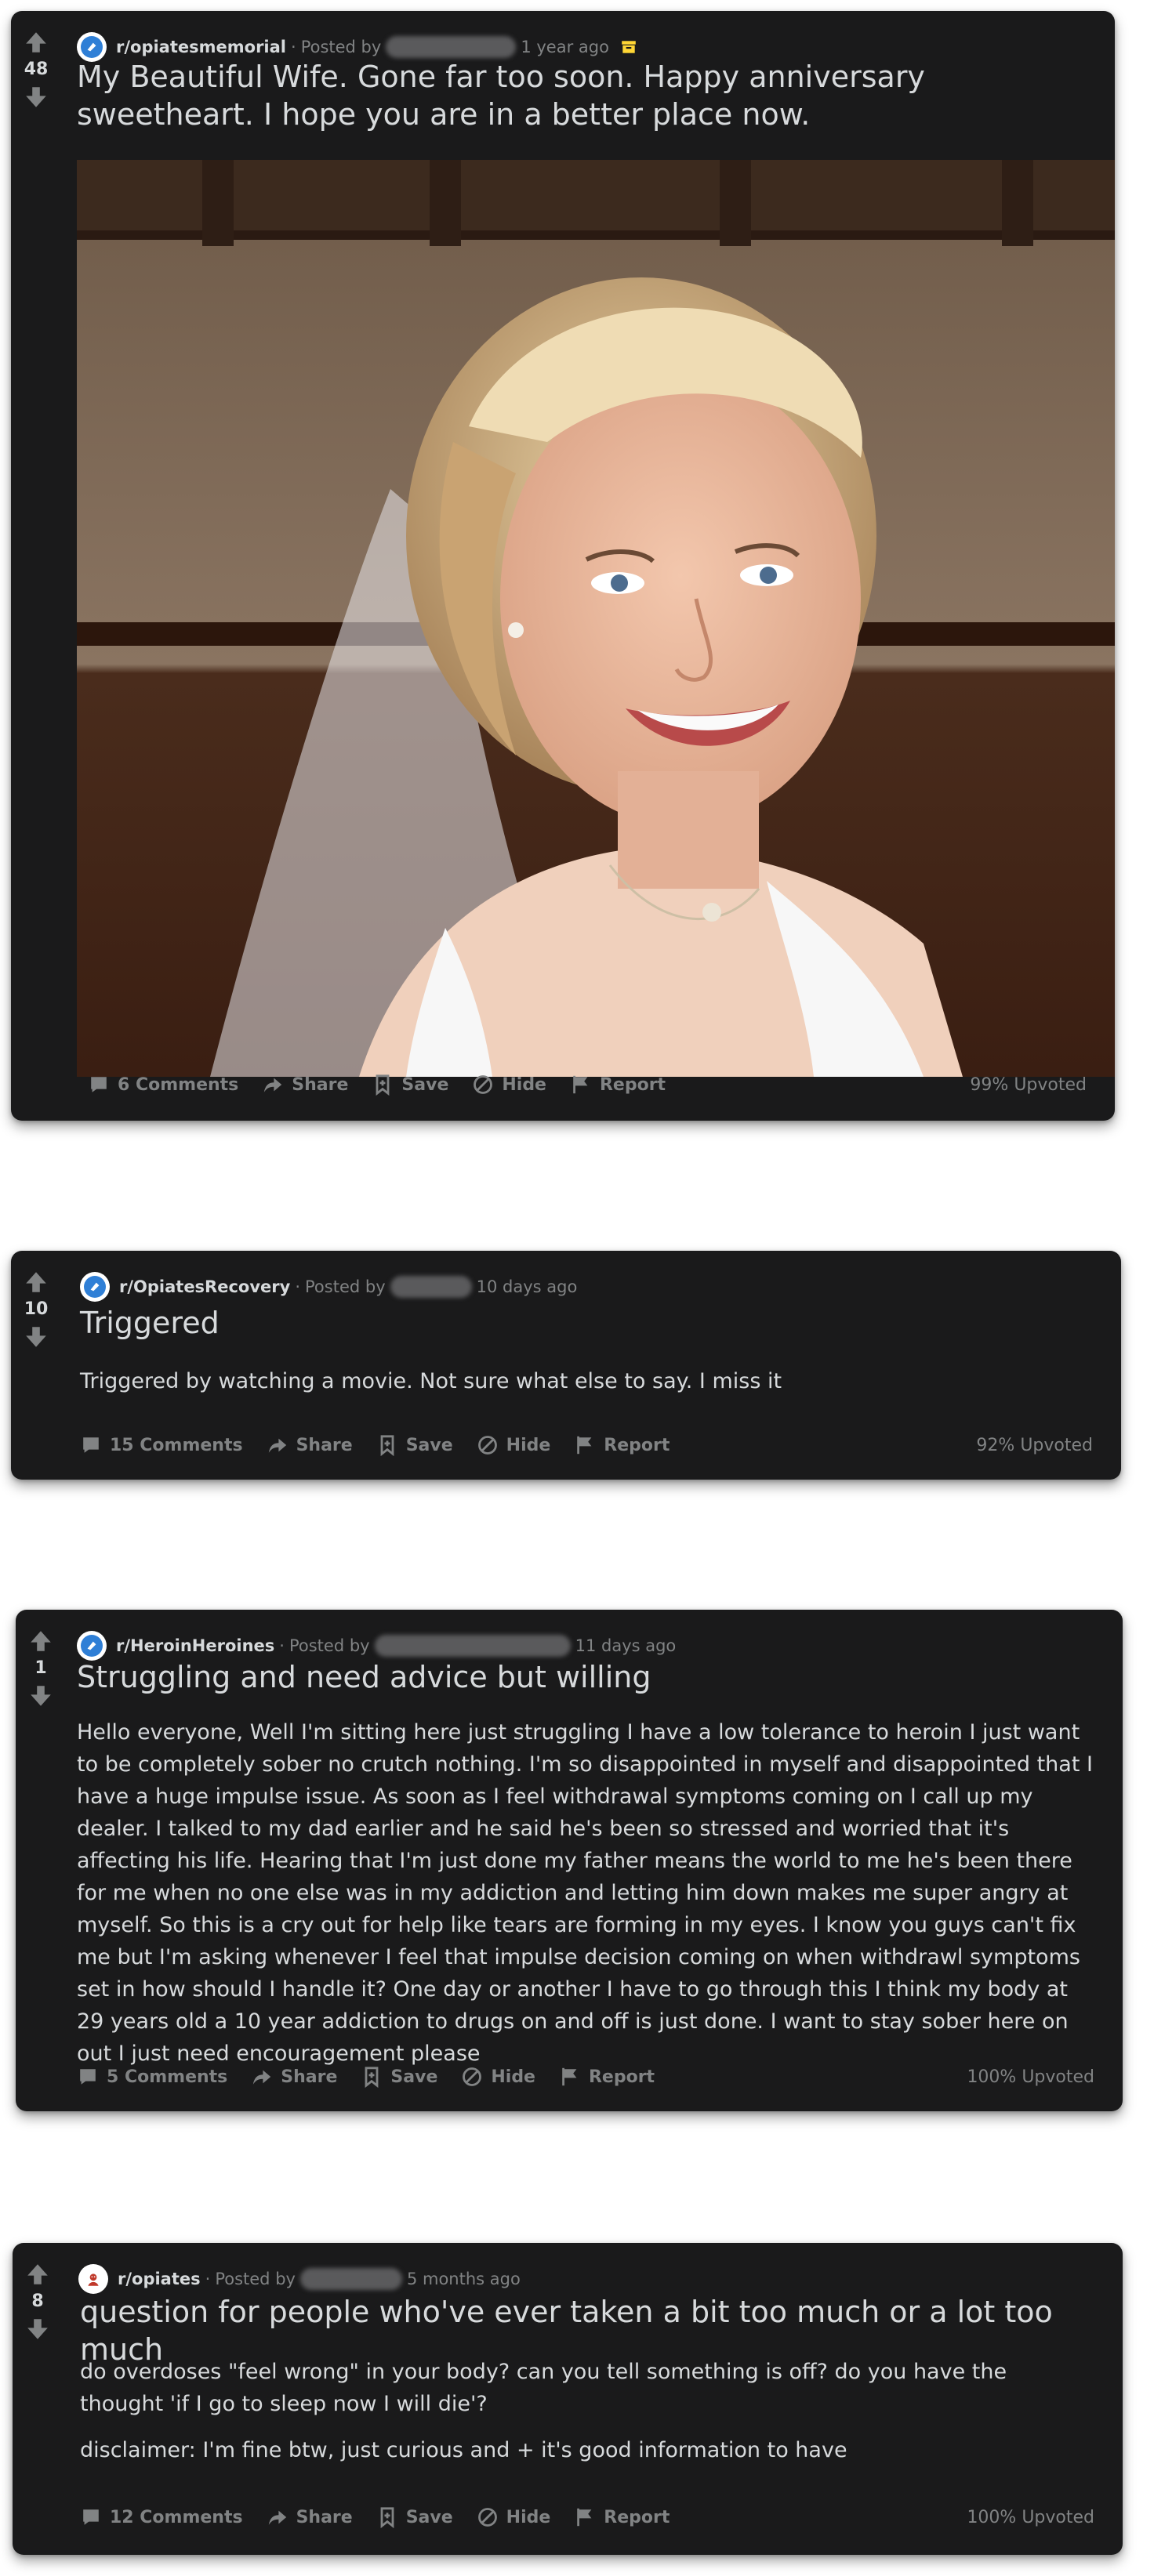 The image size is (1154, 2576). I want to click on upvote-ratio: 99% Upvoted, so click(1028, 1084).